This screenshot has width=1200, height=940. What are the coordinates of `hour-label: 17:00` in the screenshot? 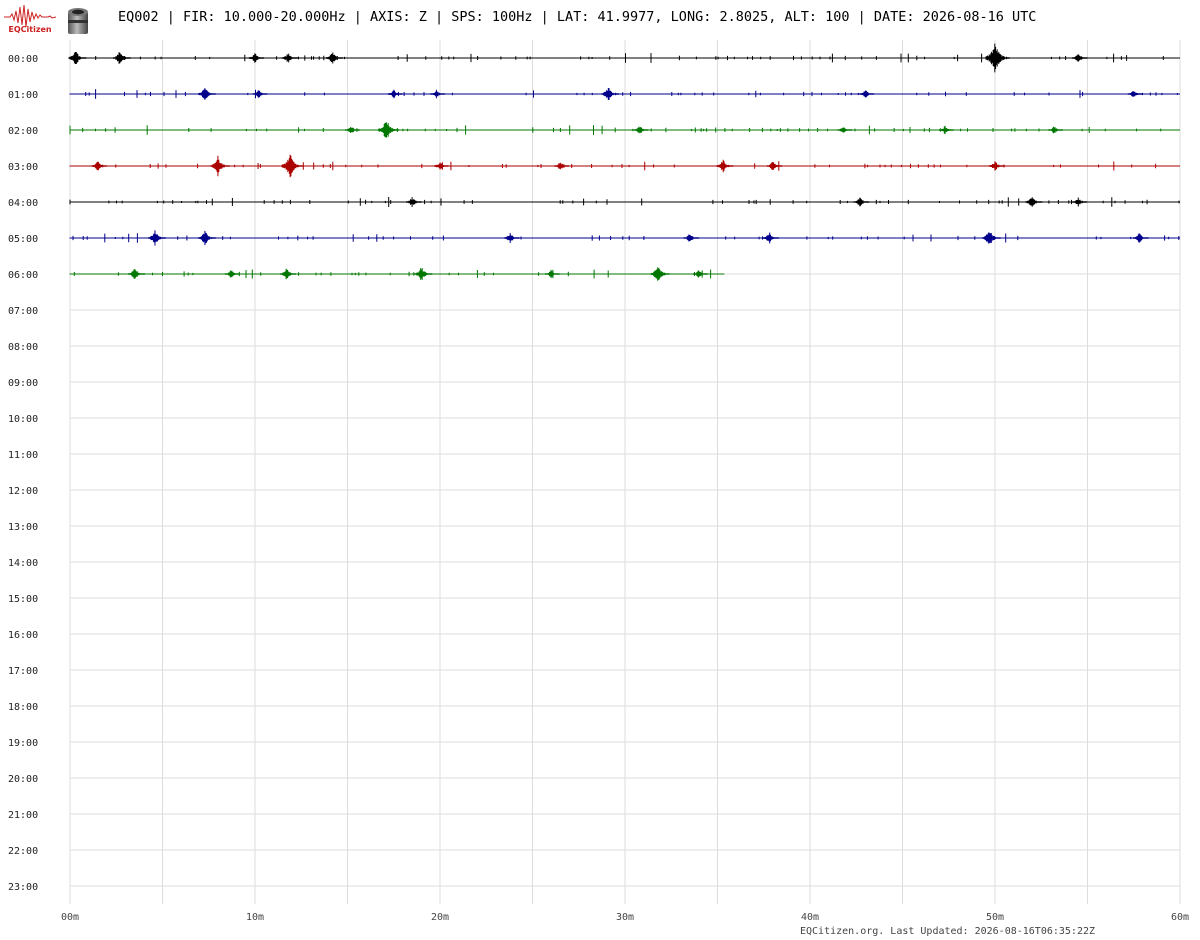 It's located at (23, 671).